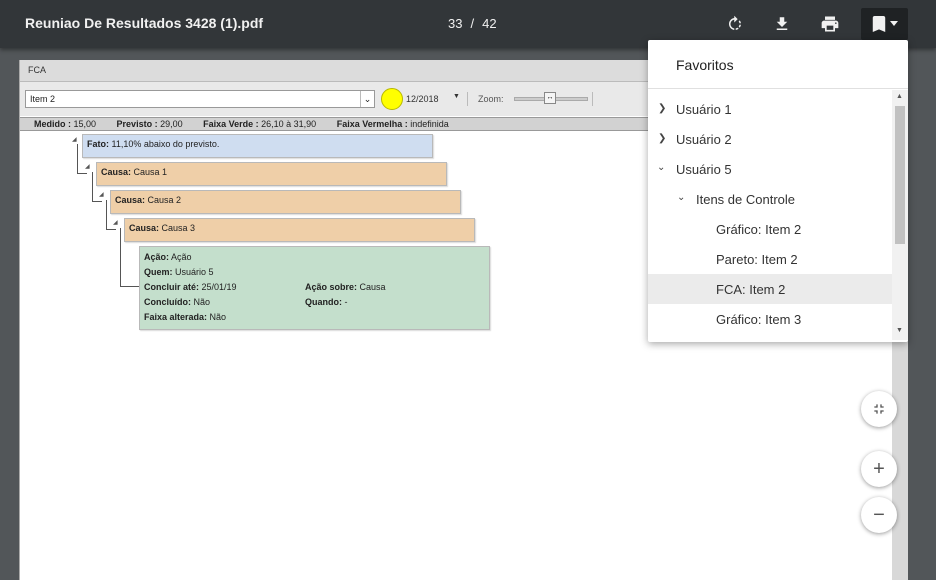  Describe the element at coordinates (331, 287) in the screenshot. I see `acao-sobre-label: Ação sobre:` at that location.